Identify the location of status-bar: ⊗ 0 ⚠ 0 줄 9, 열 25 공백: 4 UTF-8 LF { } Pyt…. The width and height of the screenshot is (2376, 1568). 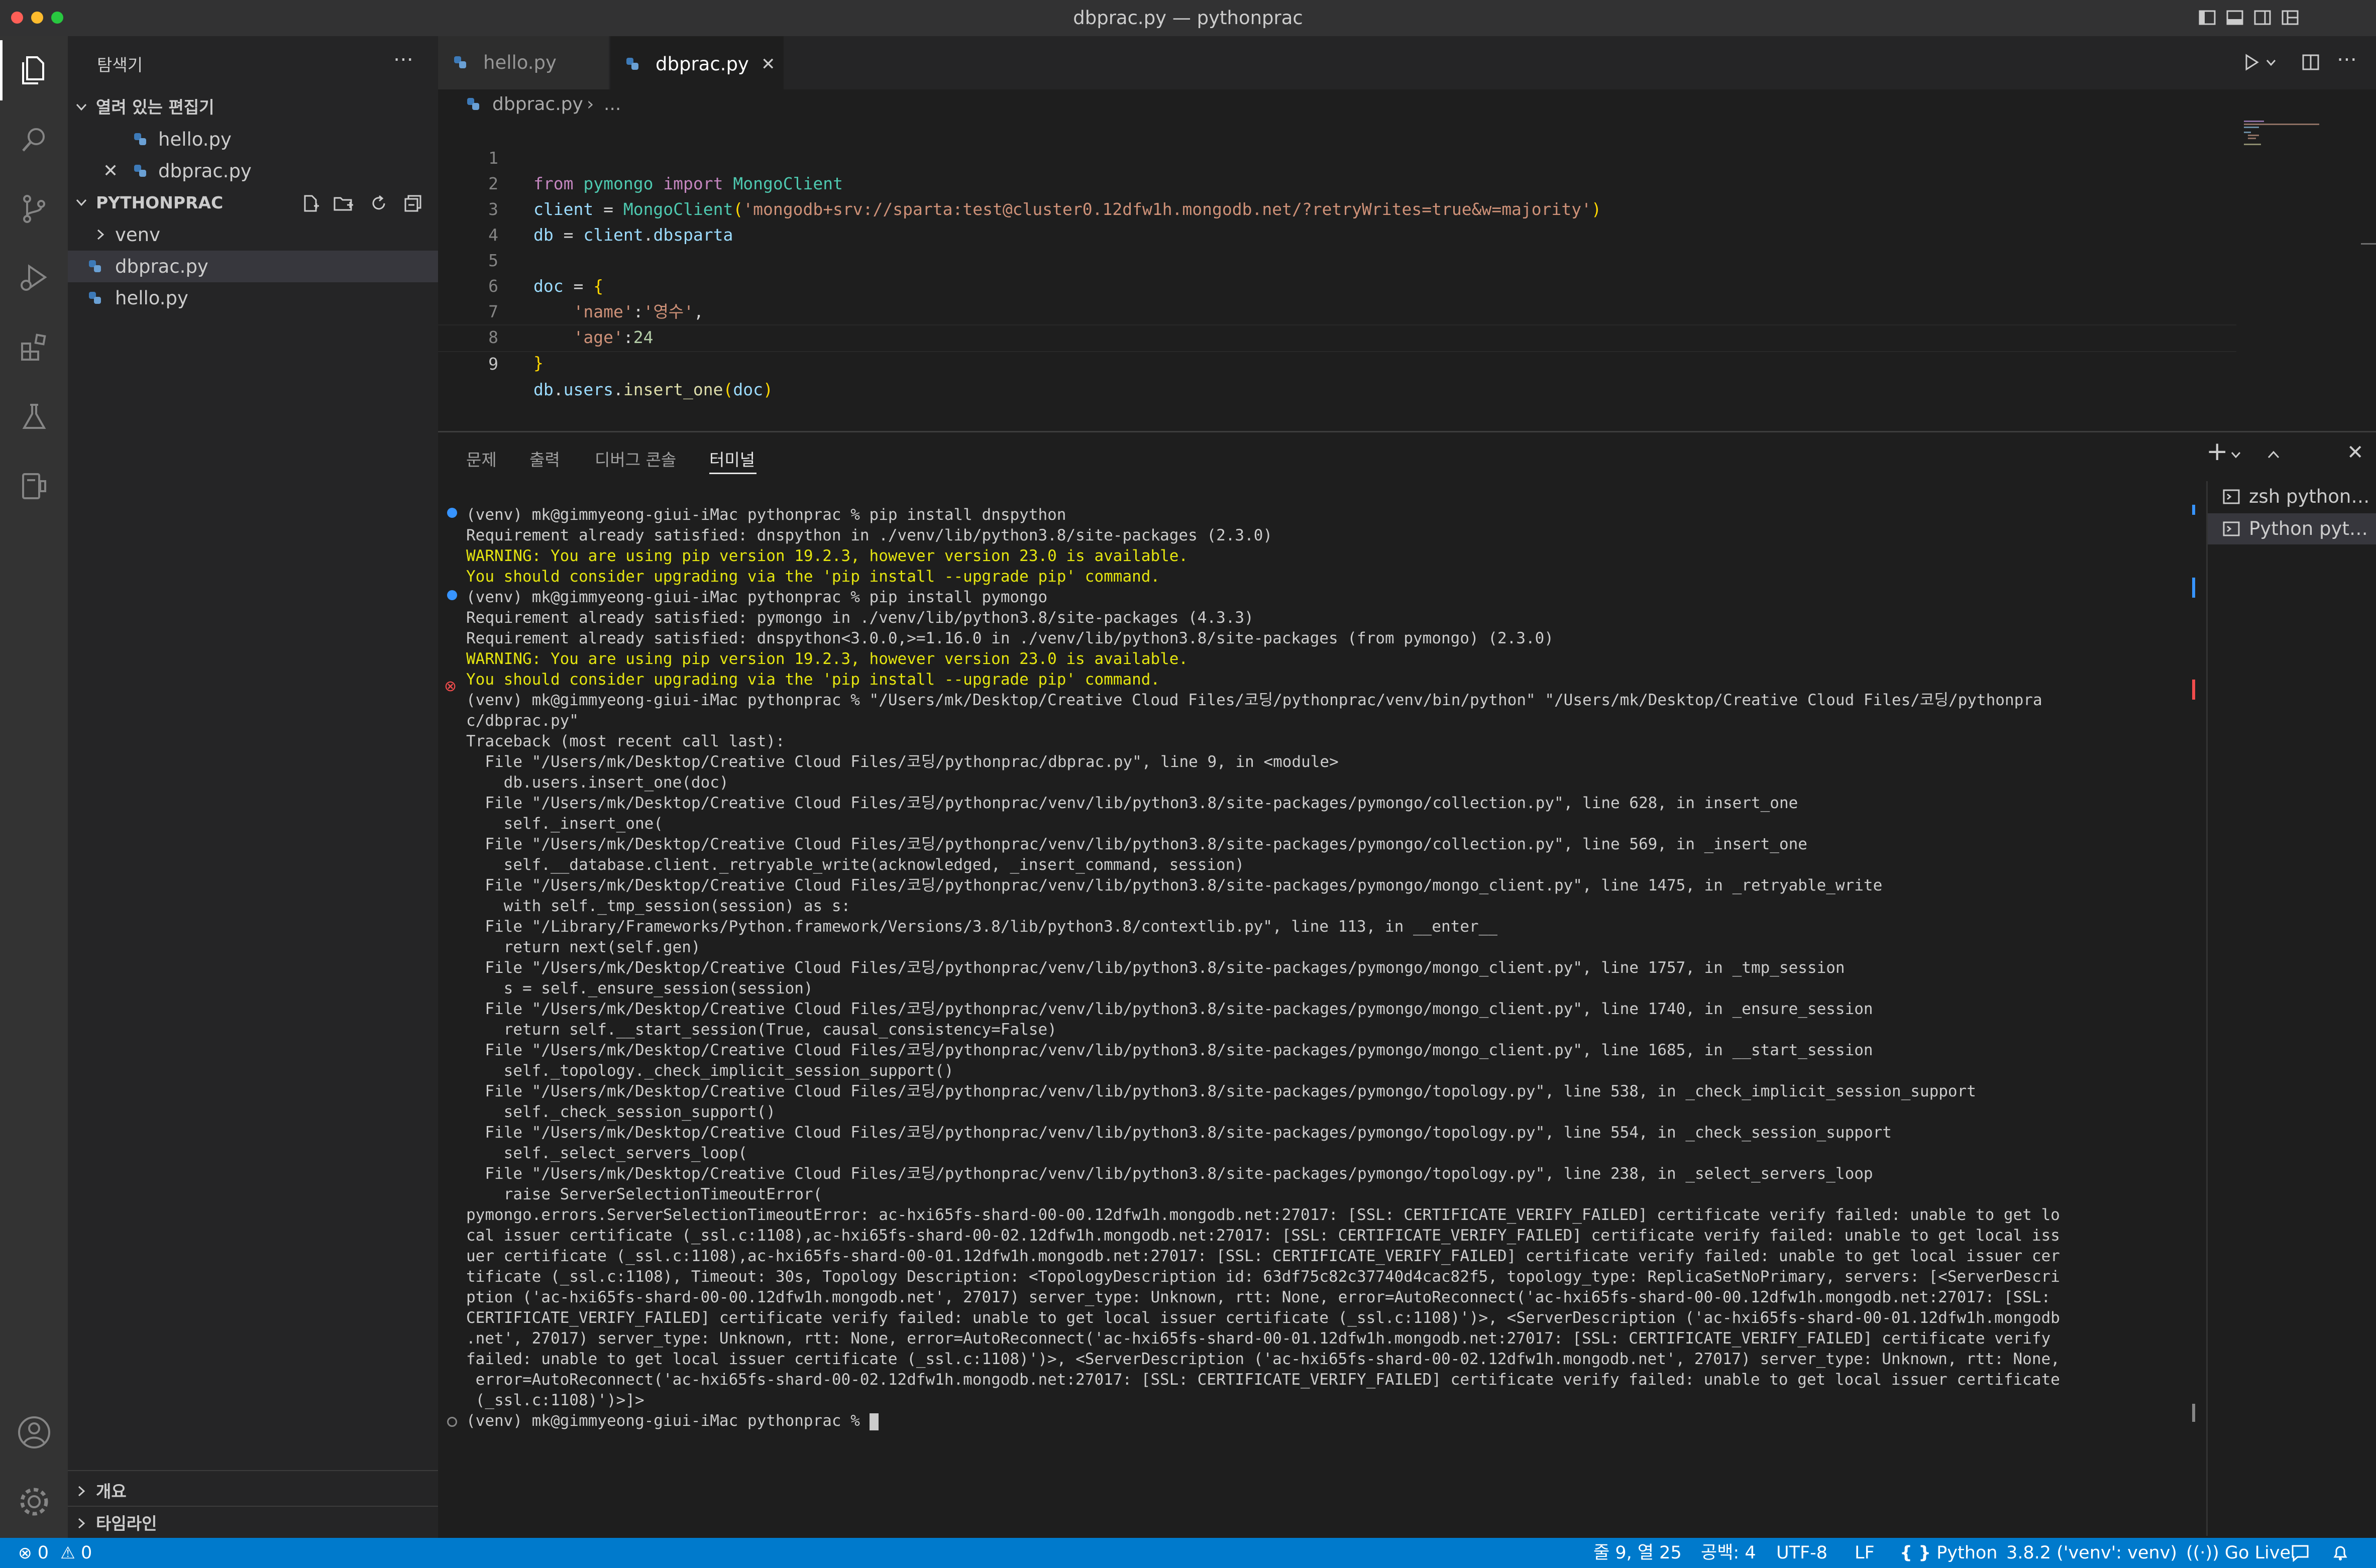
(1188, 1553).